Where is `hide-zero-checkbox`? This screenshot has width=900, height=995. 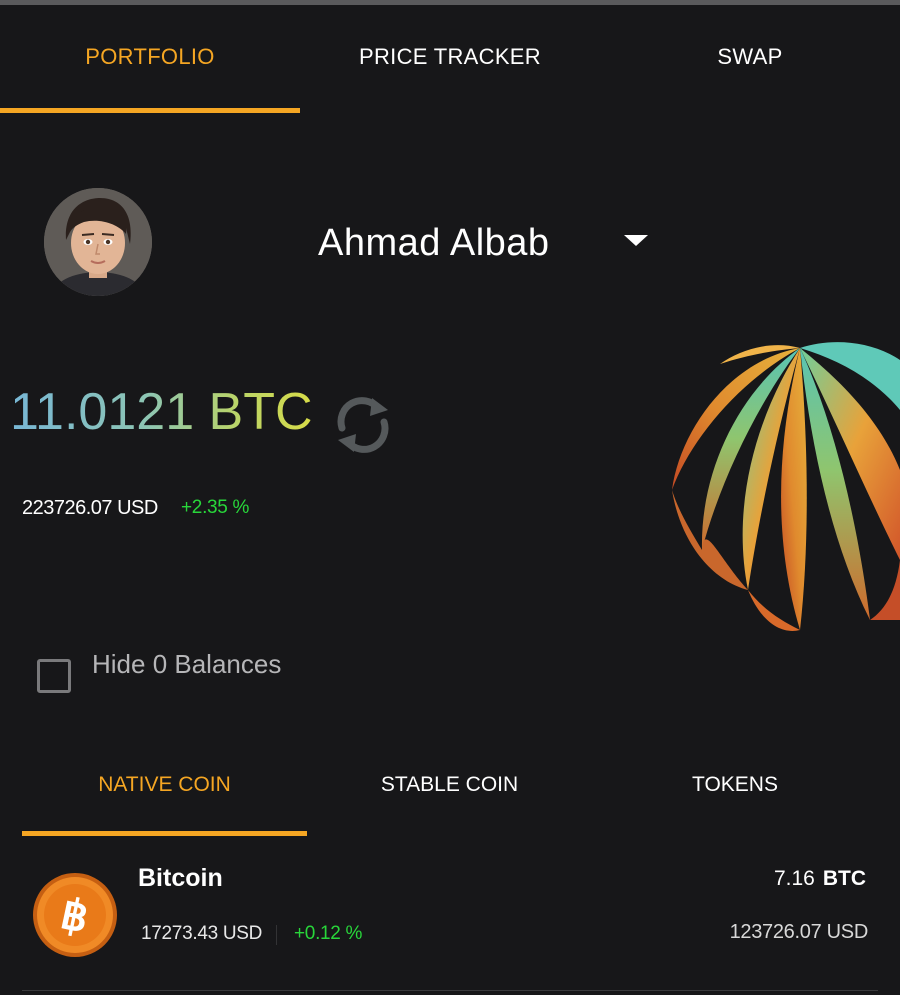
hide-zero-checkbox is located at coordinates (54, 676).